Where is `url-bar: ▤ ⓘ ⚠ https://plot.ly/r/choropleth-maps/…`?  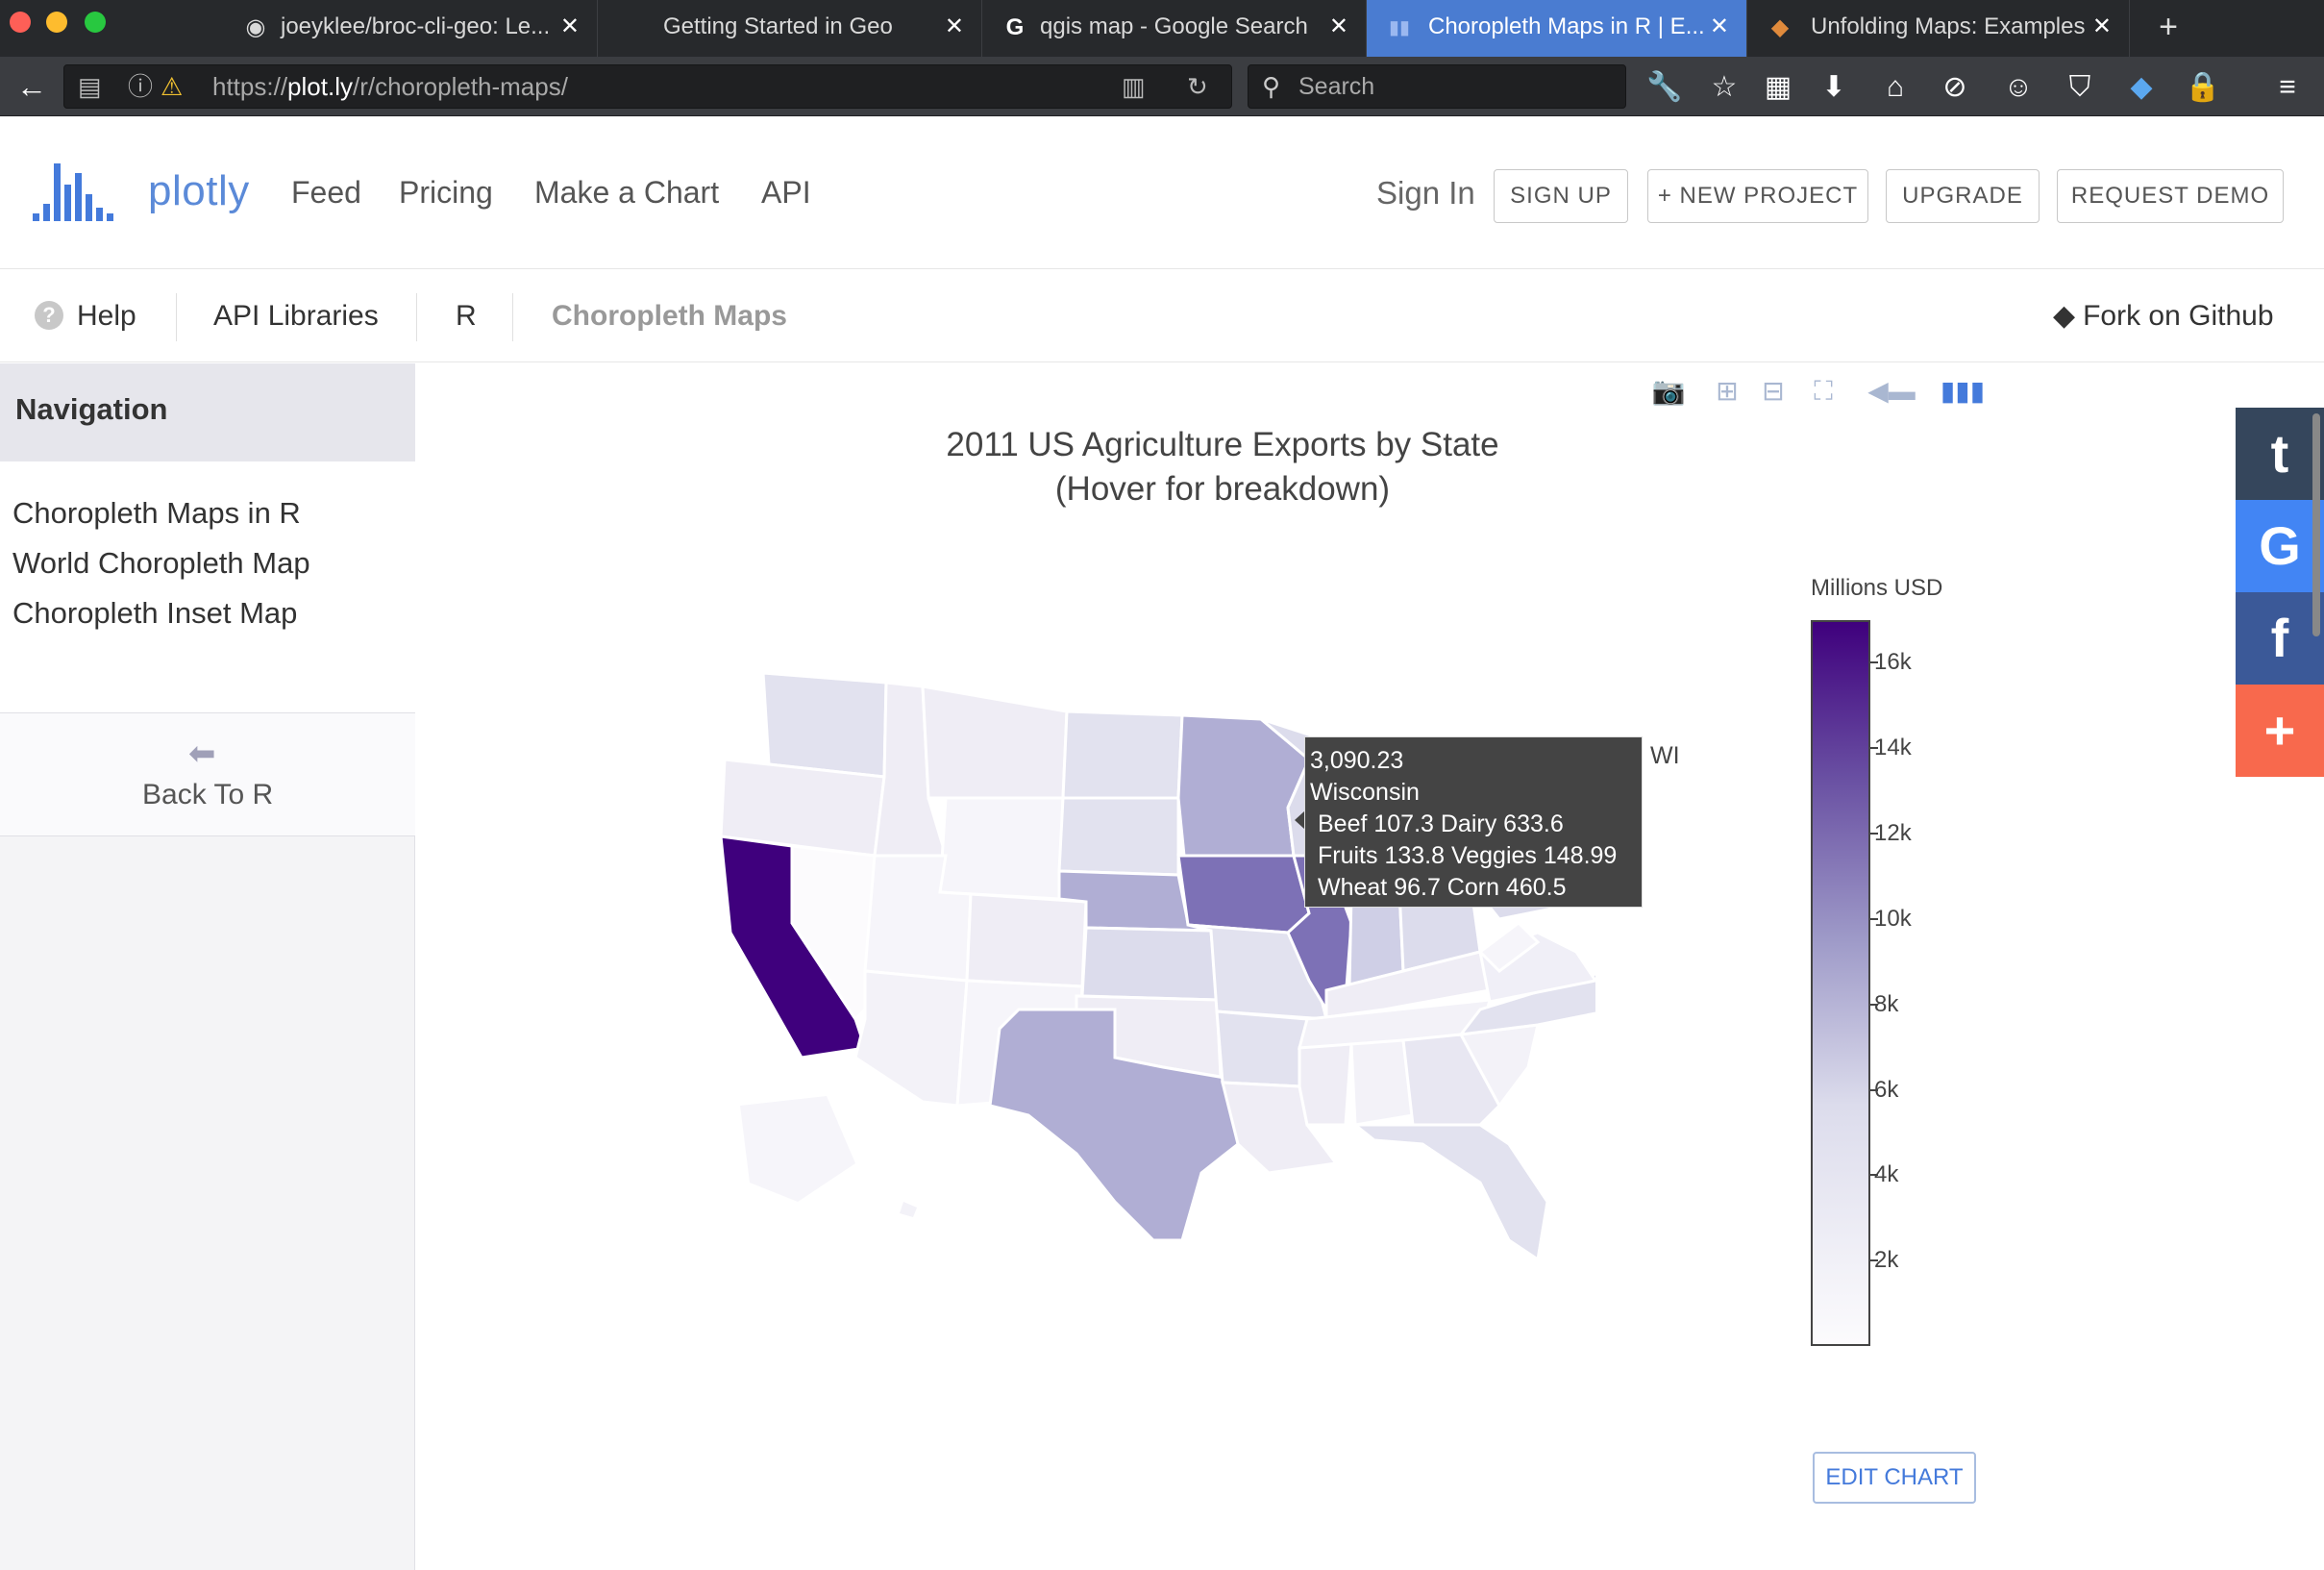 url-bar: ▤ ⓘ ⚠ https://plot.ly/r/choropleth-maps/… is located at coordinates (647, 86).